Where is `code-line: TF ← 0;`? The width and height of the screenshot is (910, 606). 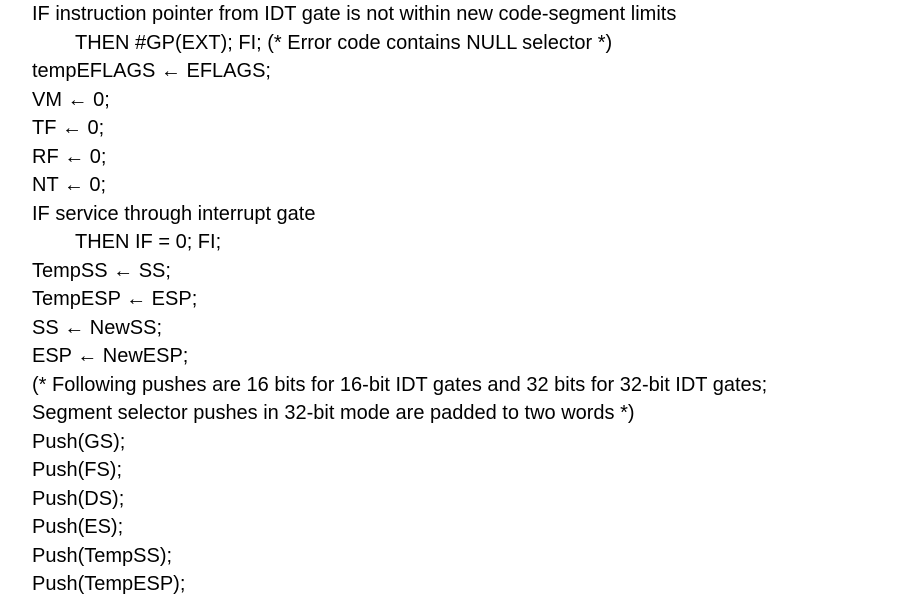 code-line: TF ← 0; is located at coordinates (68, 128).